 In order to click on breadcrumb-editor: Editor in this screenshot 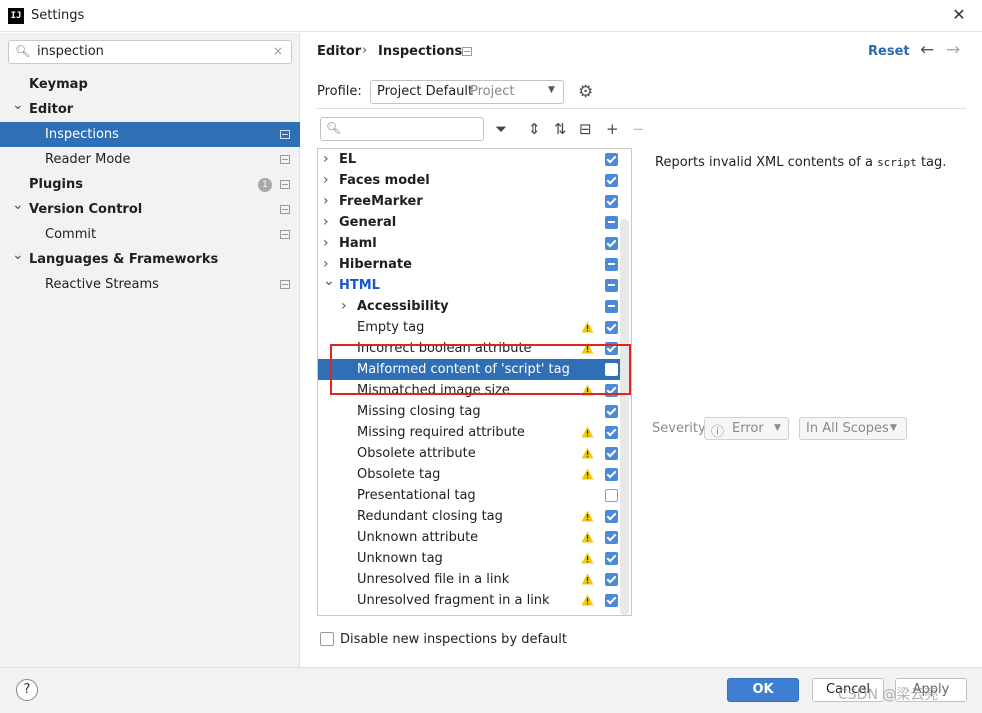, I will do `click(339, 51)`.